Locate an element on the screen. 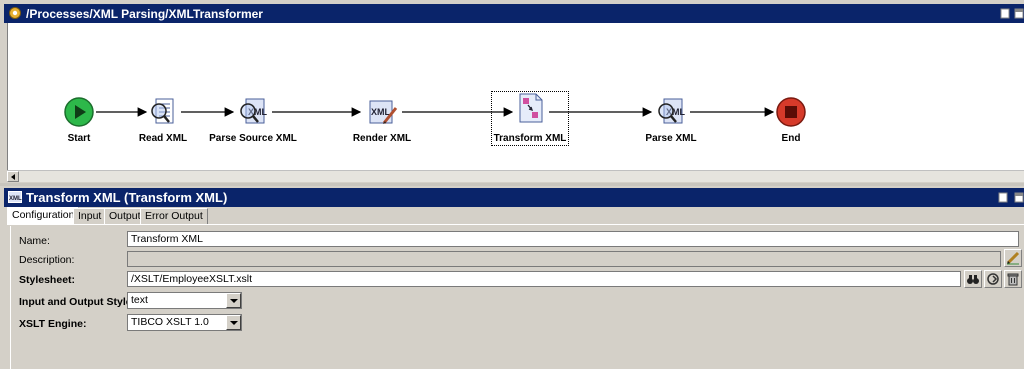  xslt-engine-label: XSLT Engine: is located at coordinates (53, 324).